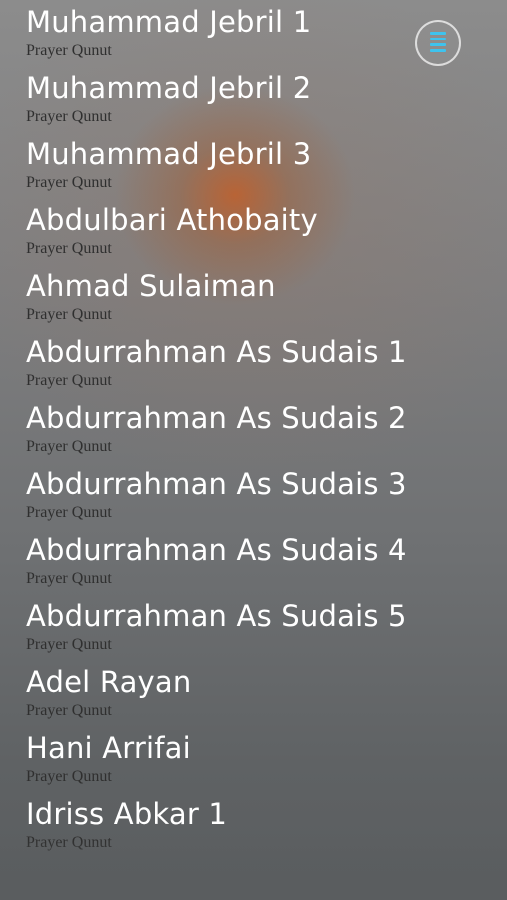 Image resolution: width=507 pixels, height=900 pixels. I want to click on list-item: Abdurrahman As Sudais 1 Prayer Qunut, so click(261, 363).